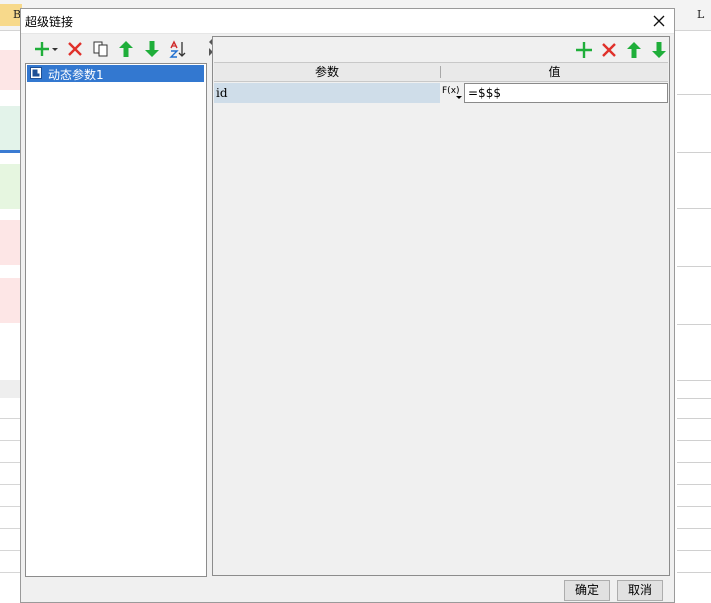 This screenshot has height=603, width=711. I want to click on cancel-button: 取消, so click(640, 590).